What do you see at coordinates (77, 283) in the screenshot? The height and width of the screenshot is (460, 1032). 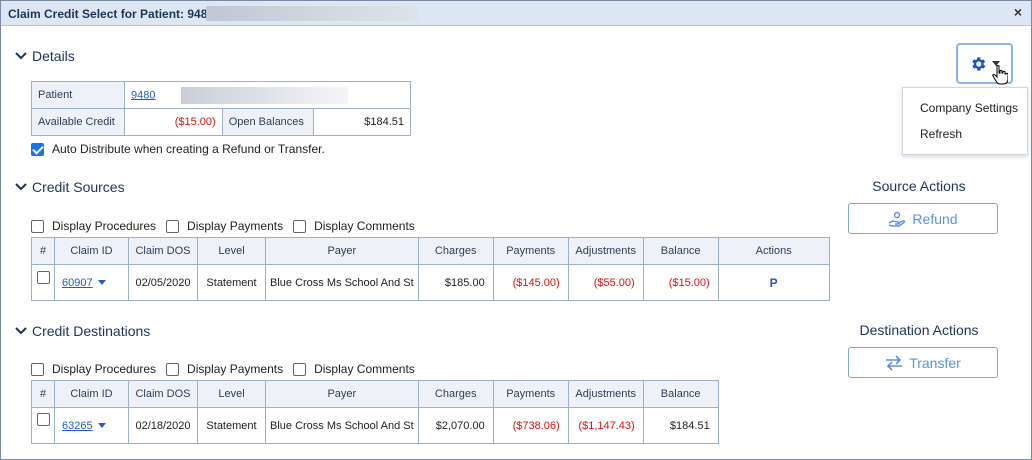 I see `claim-id-link: 60907` at bounding box center [77, 283].